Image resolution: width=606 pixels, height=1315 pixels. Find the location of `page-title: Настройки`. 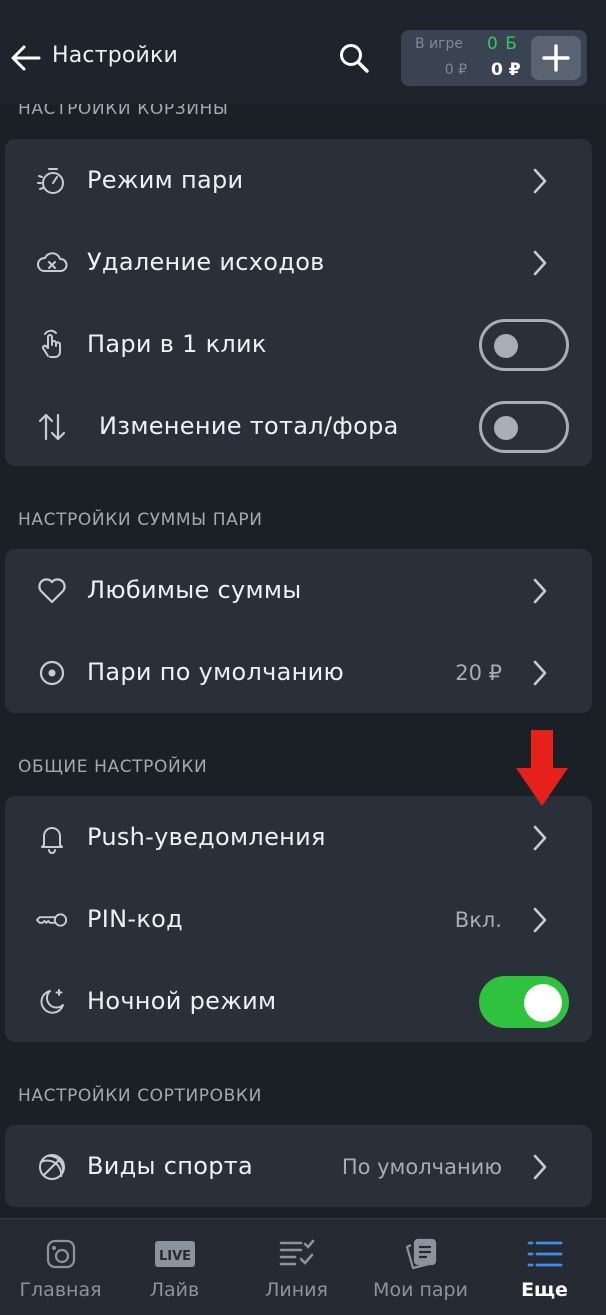

page-title: Настройки is located at coordinates (115, 55).